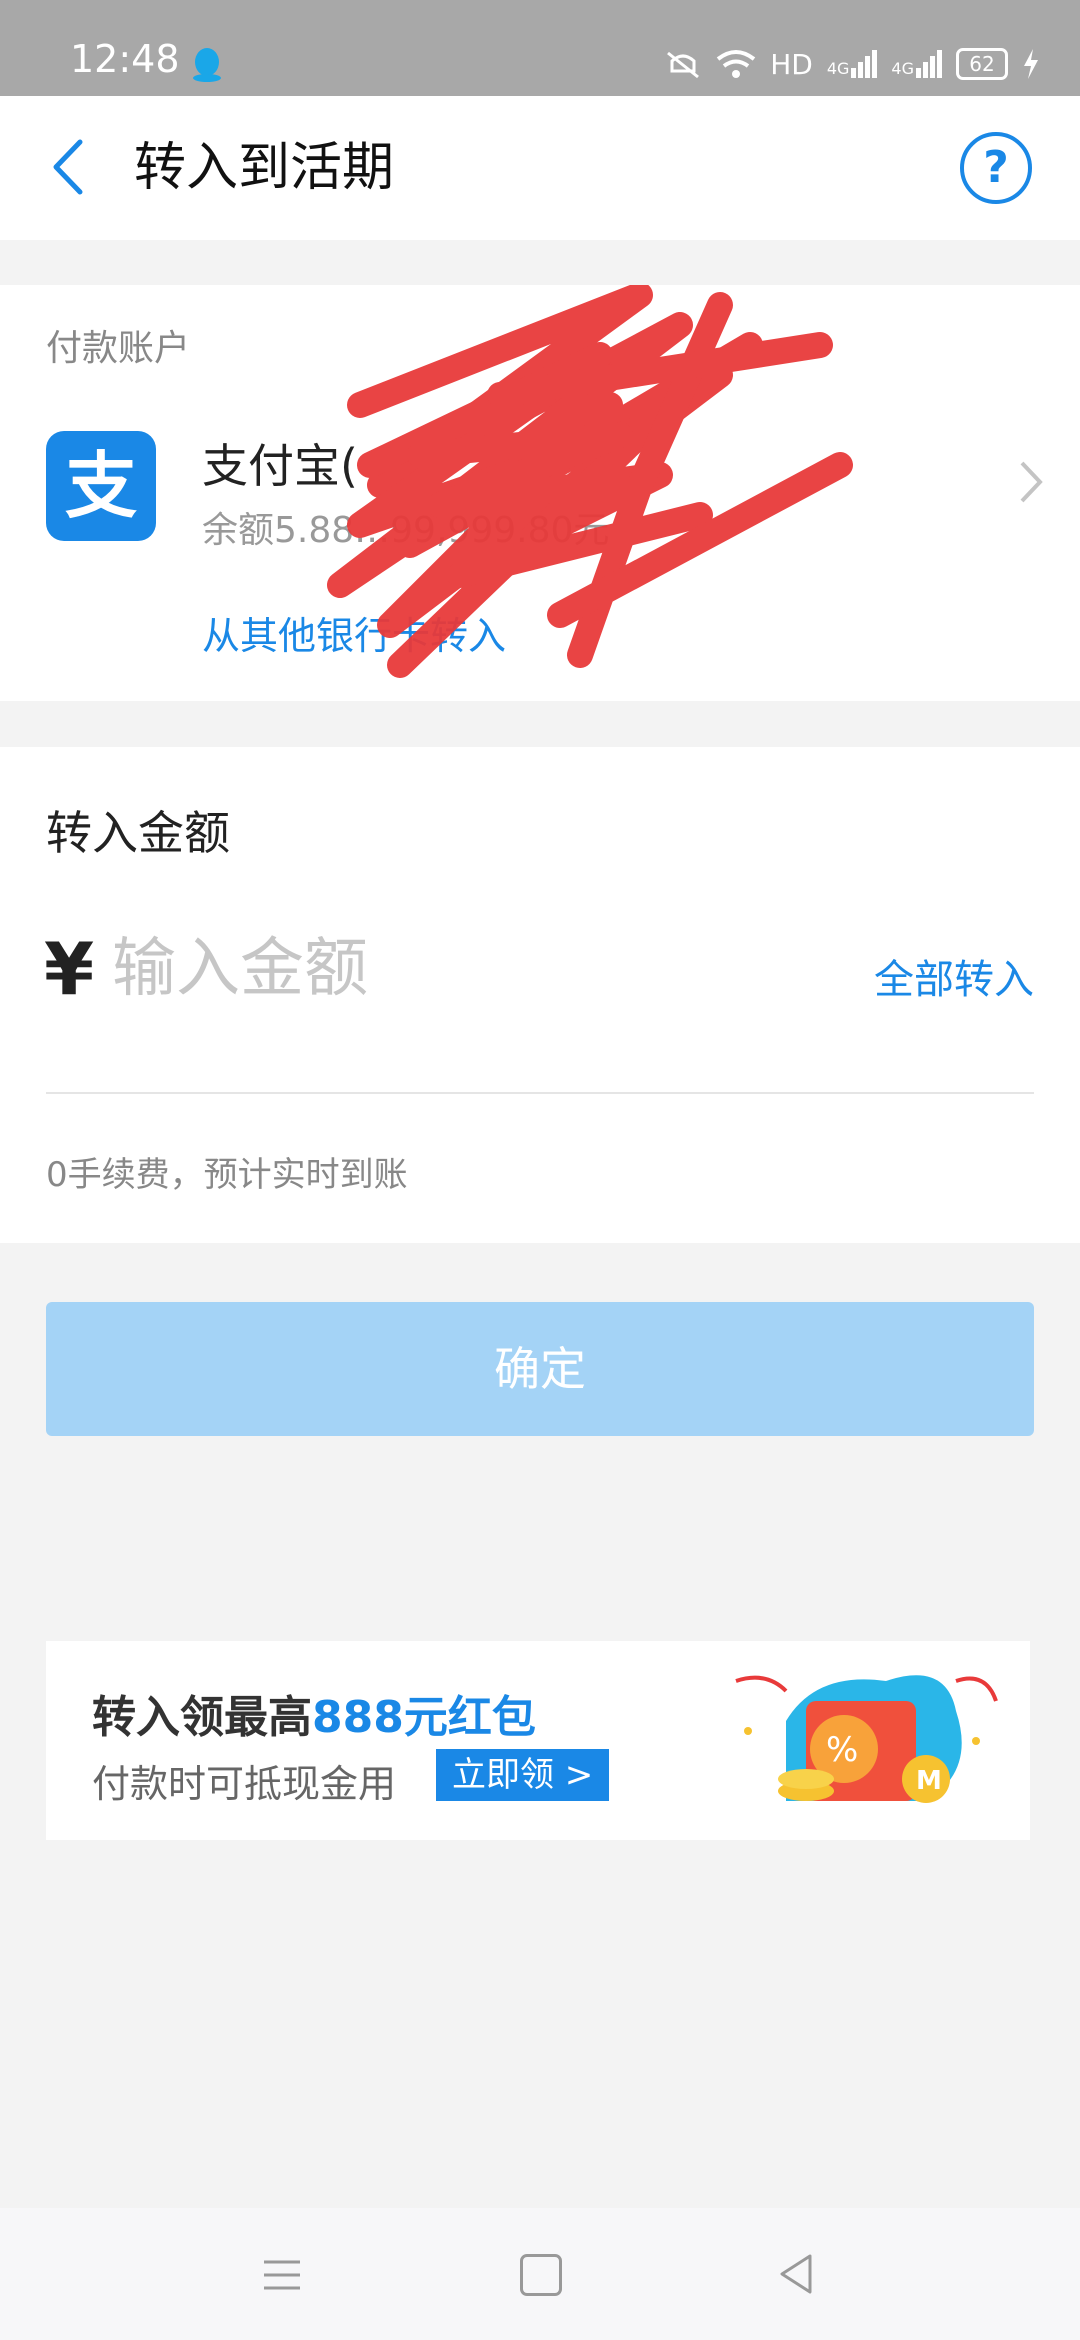 This screenshot has width=1080, height=2340. What do you see at coordinates (791, 64) in the screenshot?
I see `hd-indicator: HD` at bounding box center [791, 64].